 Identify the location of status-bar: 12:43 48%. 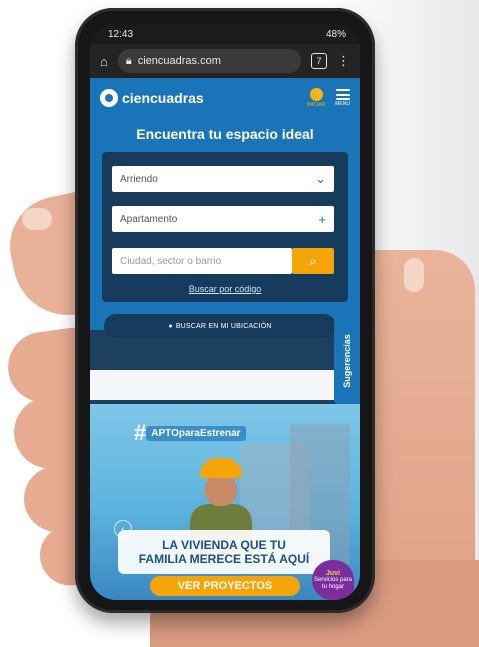
(225, 34).